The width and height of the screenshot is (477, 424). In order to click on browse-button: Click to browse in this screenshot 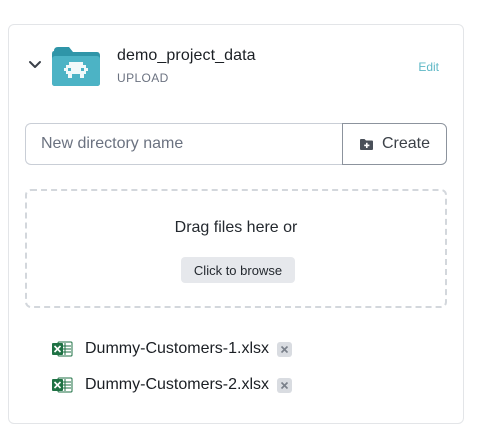, I will do `click(238, 270)`.